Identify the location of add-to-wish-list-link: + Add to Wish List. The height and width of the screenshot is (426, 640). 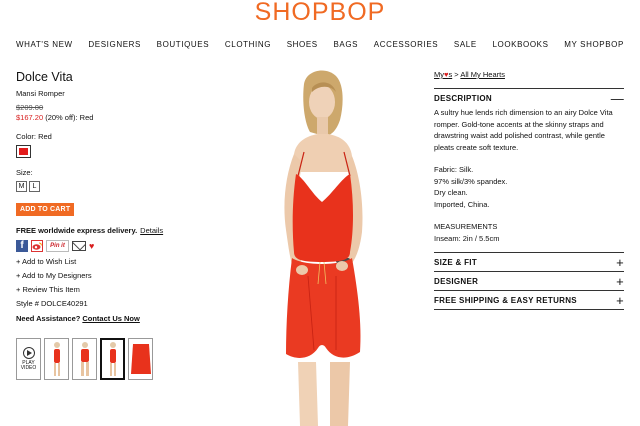
(91, 261).